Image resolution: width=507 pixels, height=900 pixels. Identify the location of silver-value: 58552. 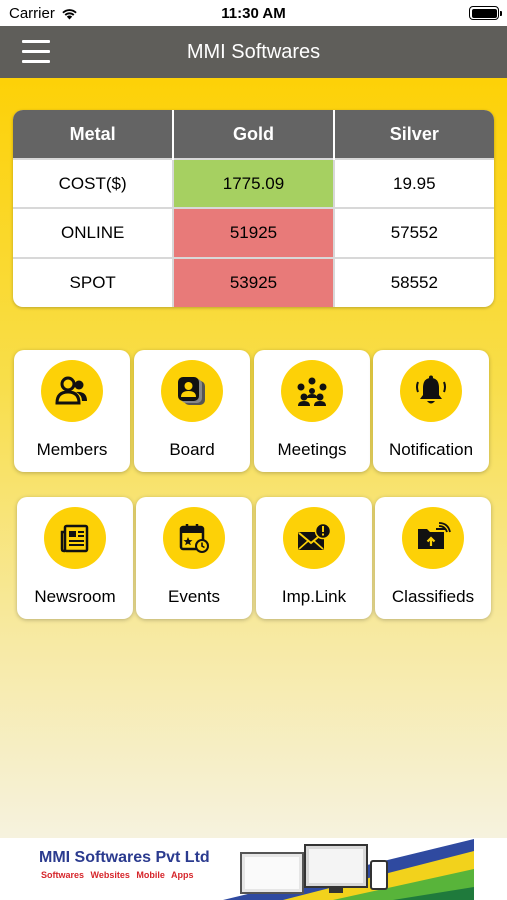
(413, 281).